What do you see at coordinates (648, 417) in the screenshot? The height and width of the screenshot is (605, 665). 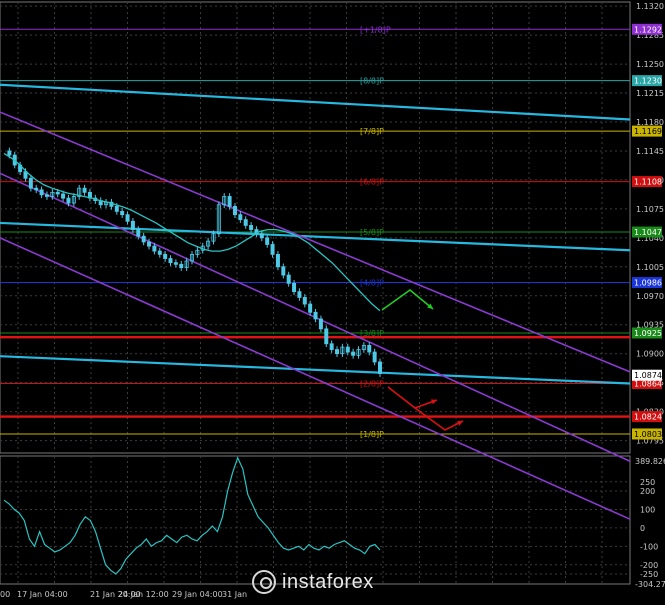 I see `extra-price-tag: 1.0824` at bounding box center [648, 417].